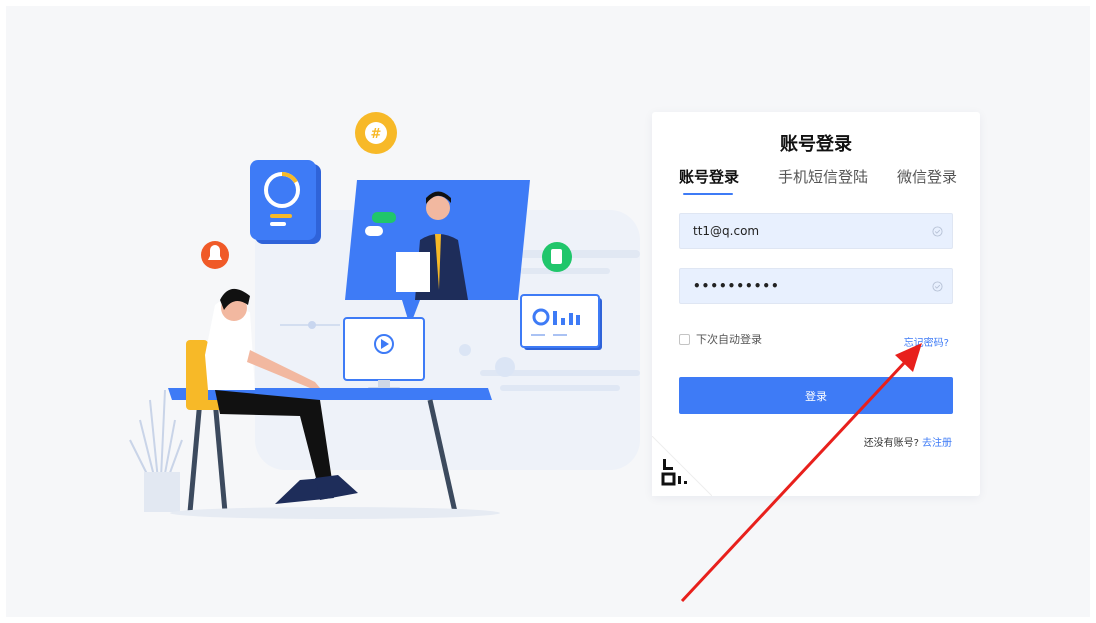 This screenshot has height=623, width=1096. What do you see at coordinates (557, 257) in the screenshot?
I see `document-icon` at bounding box center [557, 257].